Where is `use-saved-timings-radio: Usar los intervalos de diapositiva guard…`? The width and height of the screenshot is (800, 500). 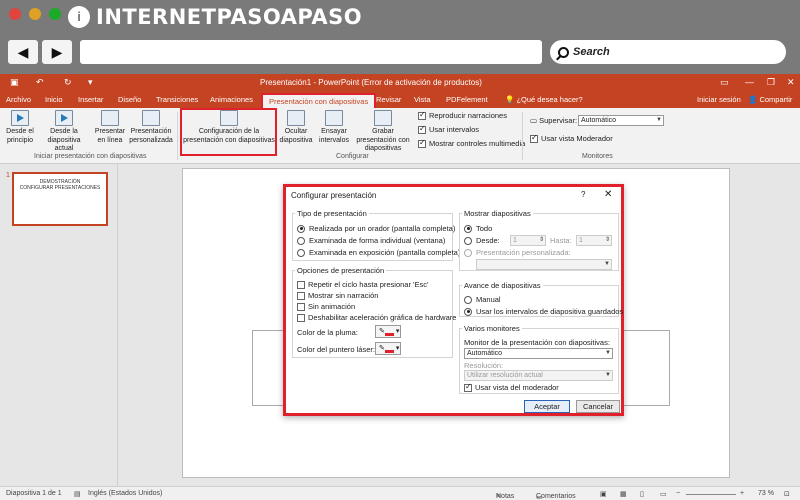
use-saved-timings-radio: Usar los intervalos de diapositiva guard… is located at coordinates (543, 311).